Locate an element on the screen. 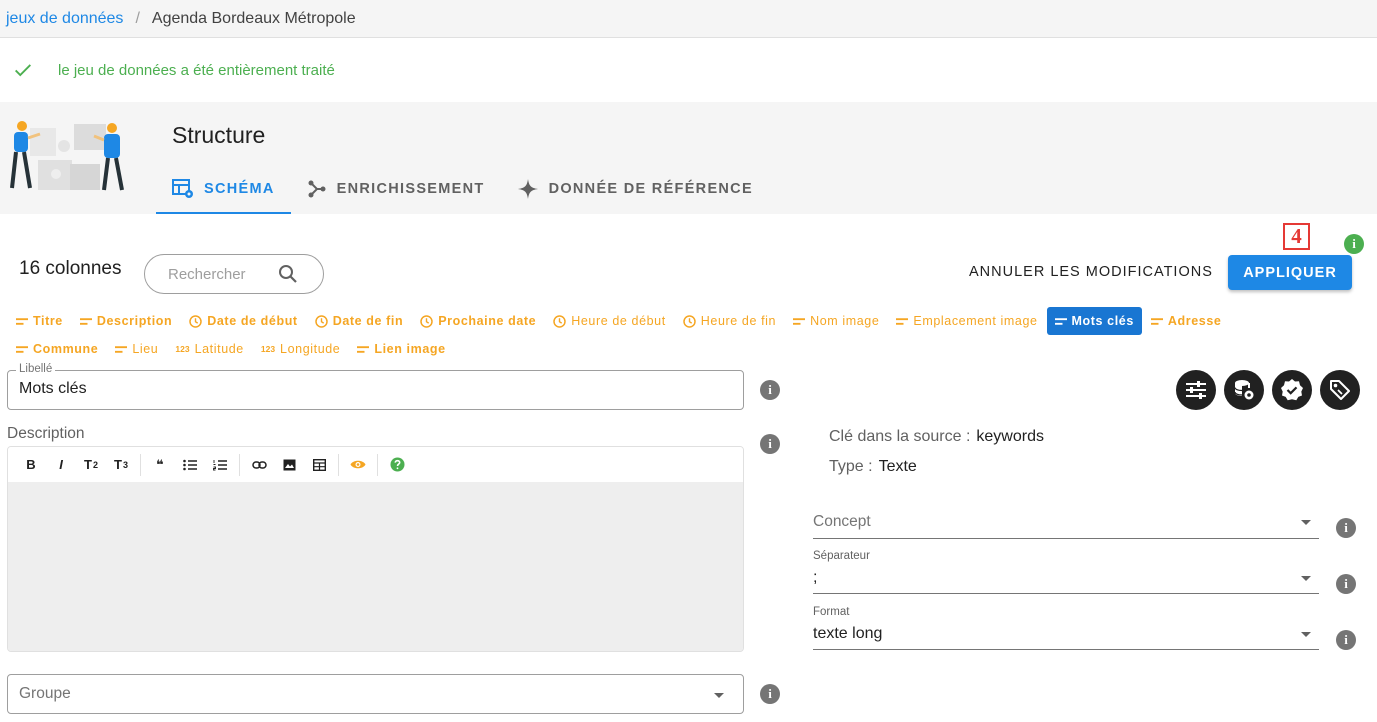 The height and width of the screenshot is (722, 1377). column-chip-label: Emplacement image is located at coordinates (975, 321).